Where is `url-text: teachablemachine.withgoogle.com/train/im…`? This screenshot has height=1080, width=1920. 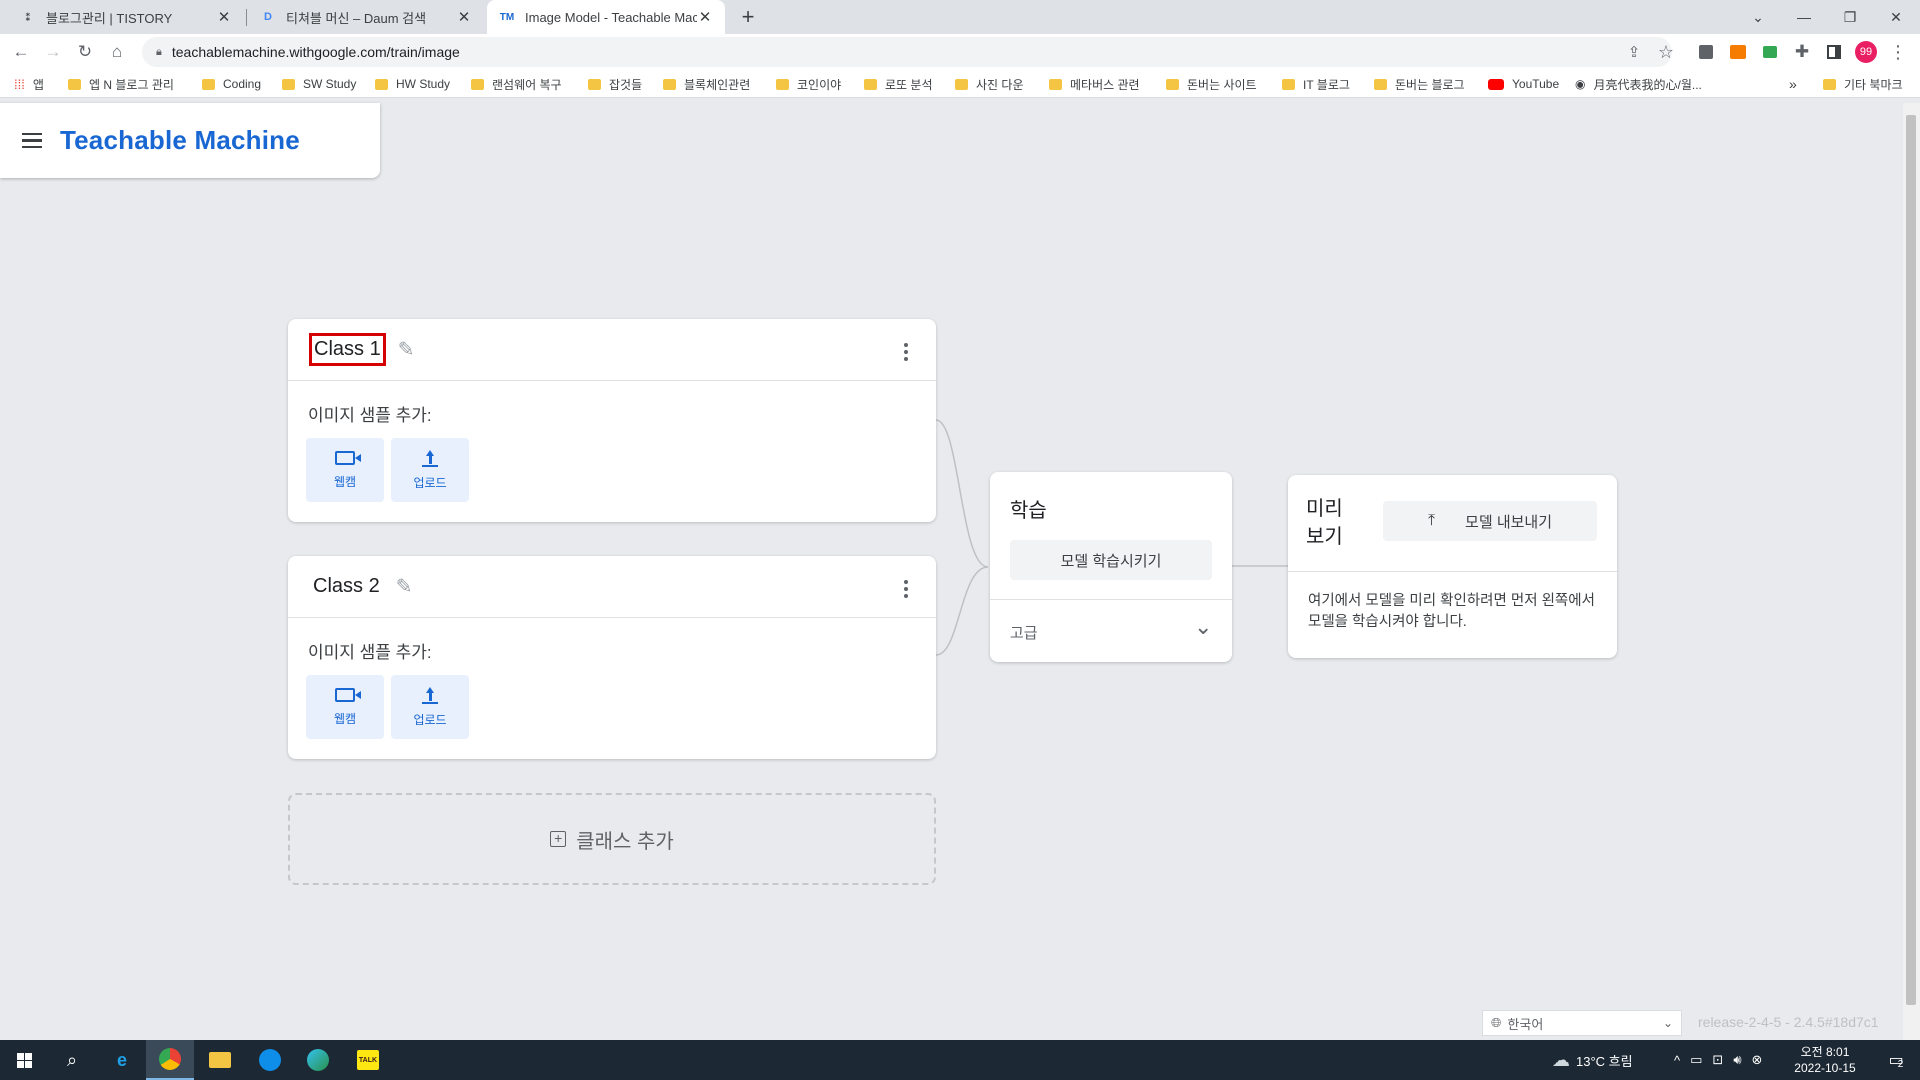 url-text: teachablemachine.withgoogle.com/train/im… is located at coordinates (315, 52).